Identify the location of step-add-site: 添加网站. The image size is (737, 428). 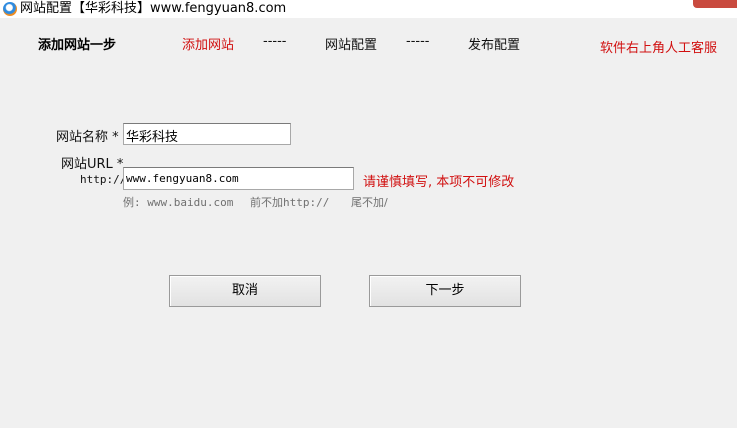
(208, 45).